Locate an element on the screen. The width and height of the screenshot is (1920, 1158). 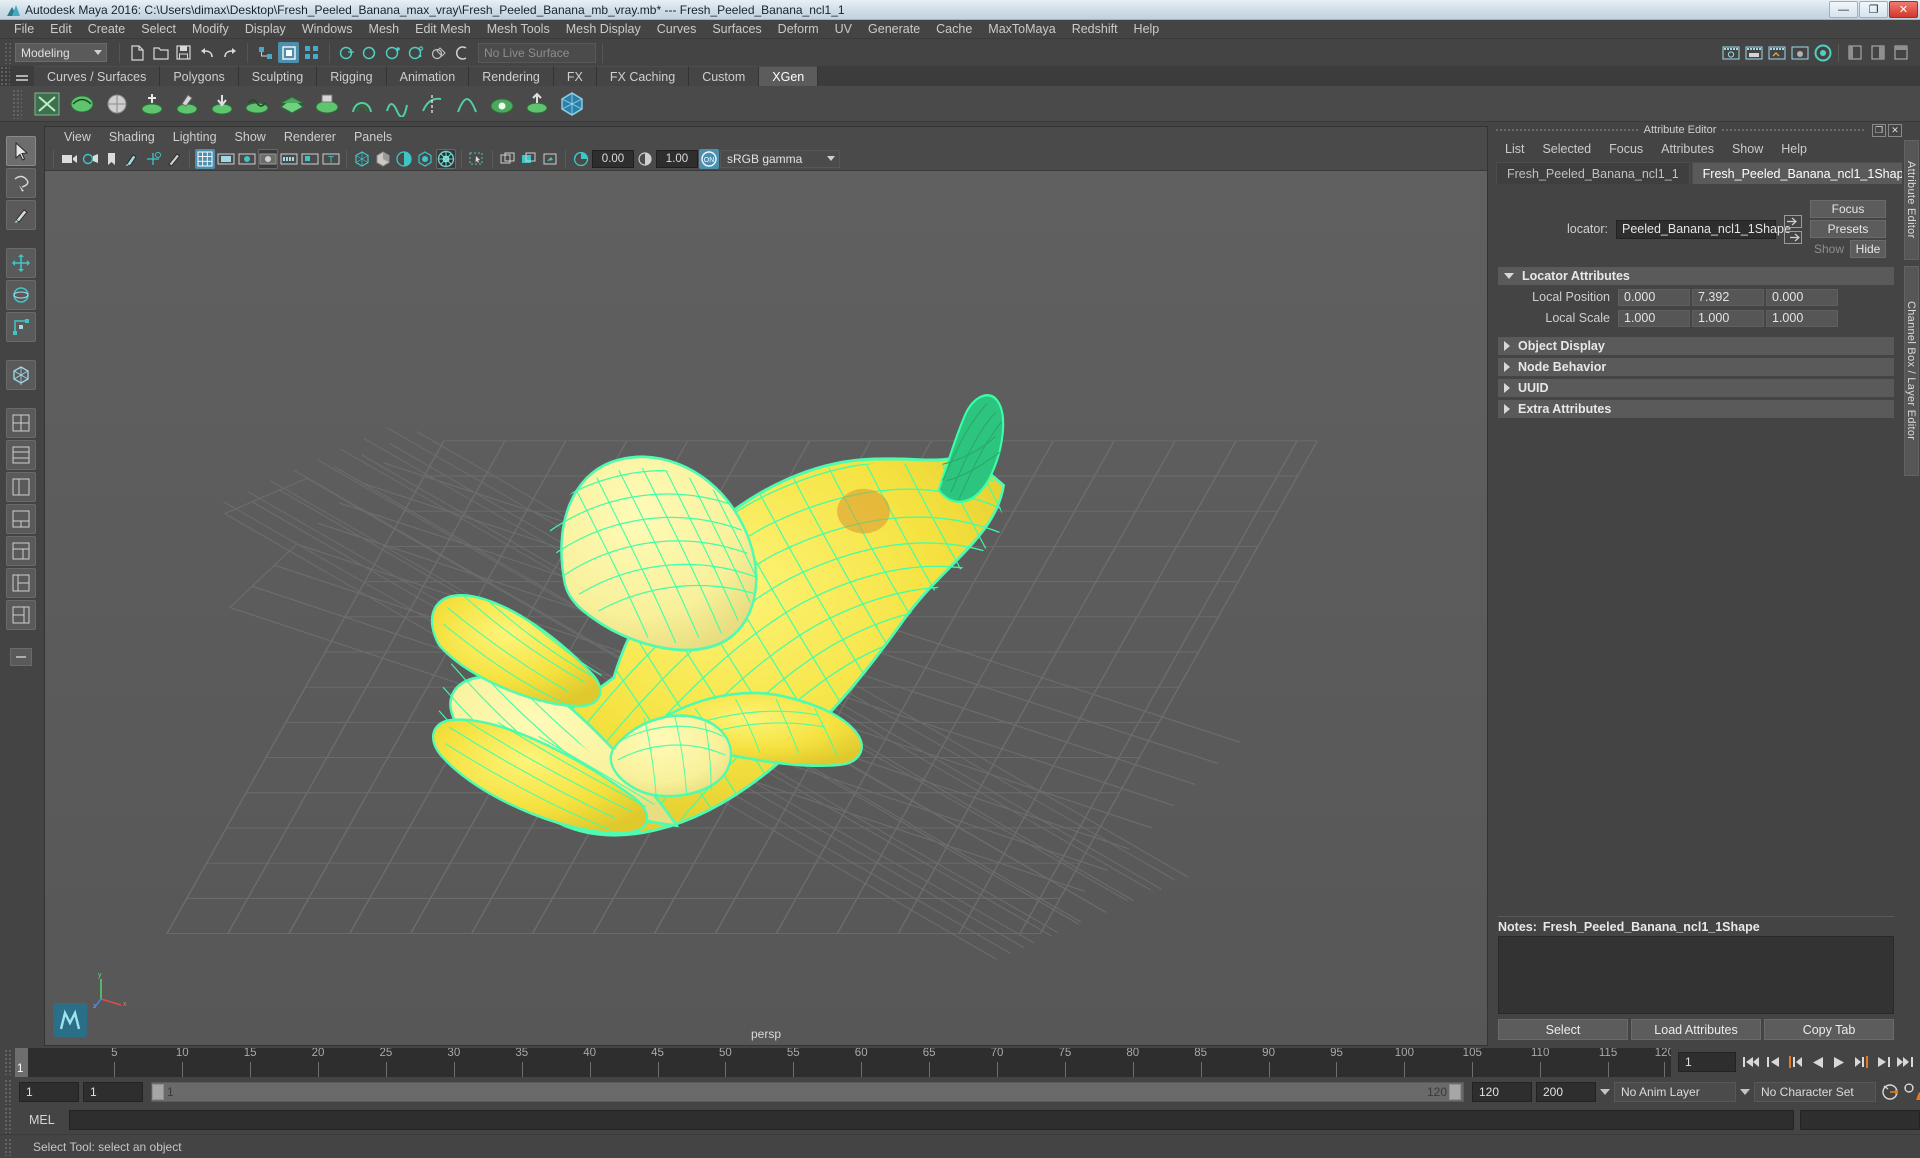
xgen-export-icon is located at coordinates (537, 104).